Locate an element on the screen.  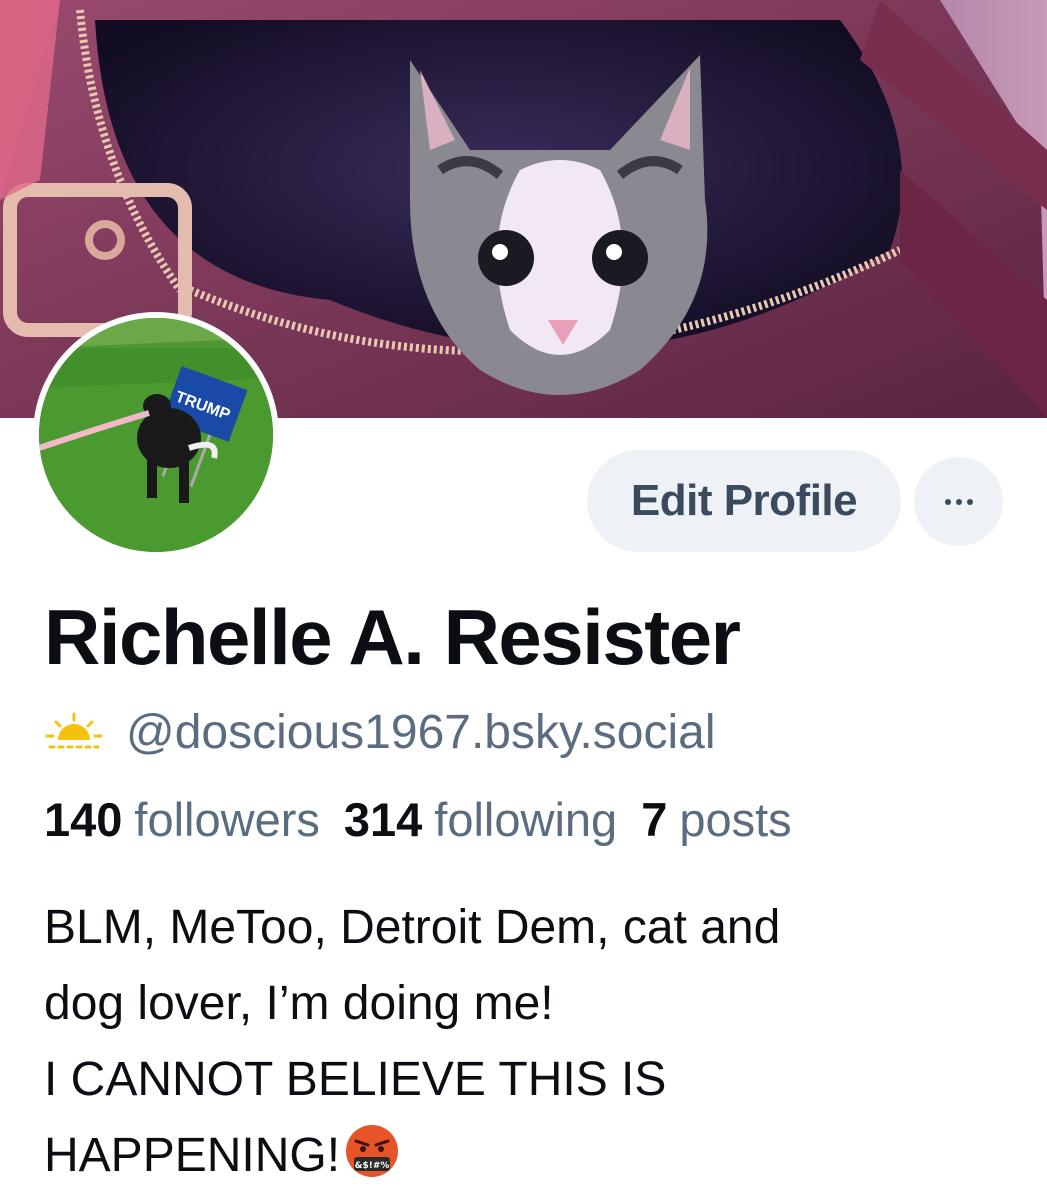
followers-label: followers is located at coordinates (227, 819).